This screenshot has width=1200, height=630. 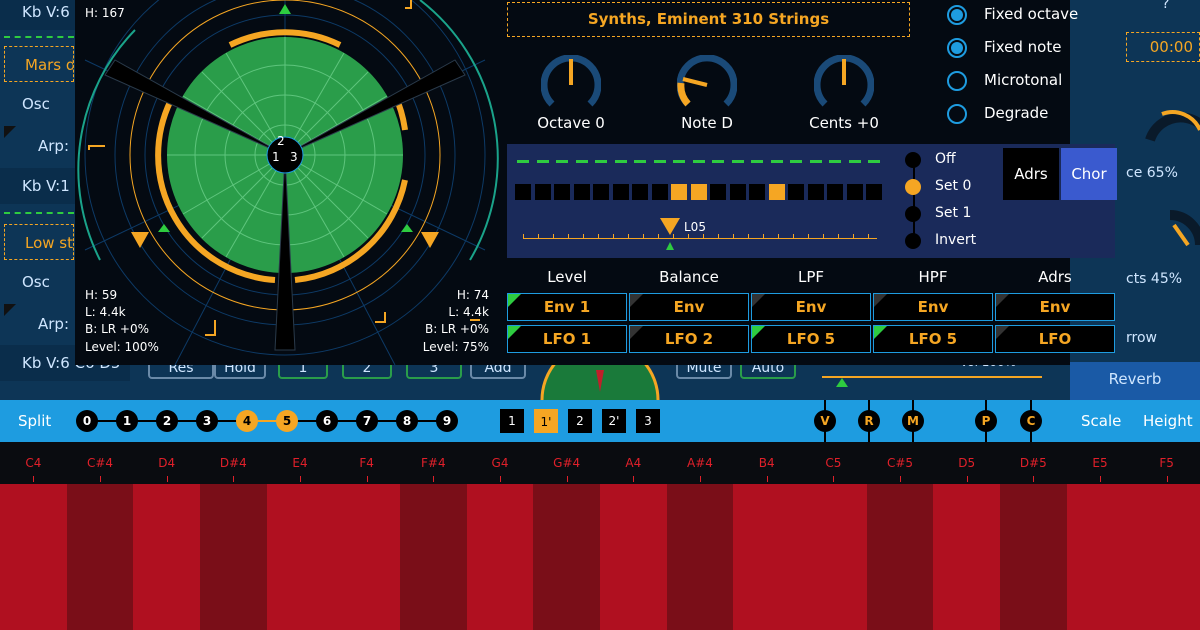 What do you see at coordinates (37, 186) in the screenshot?
I see `track-row: Kb V:1 C` at bounding box center [37, 186].